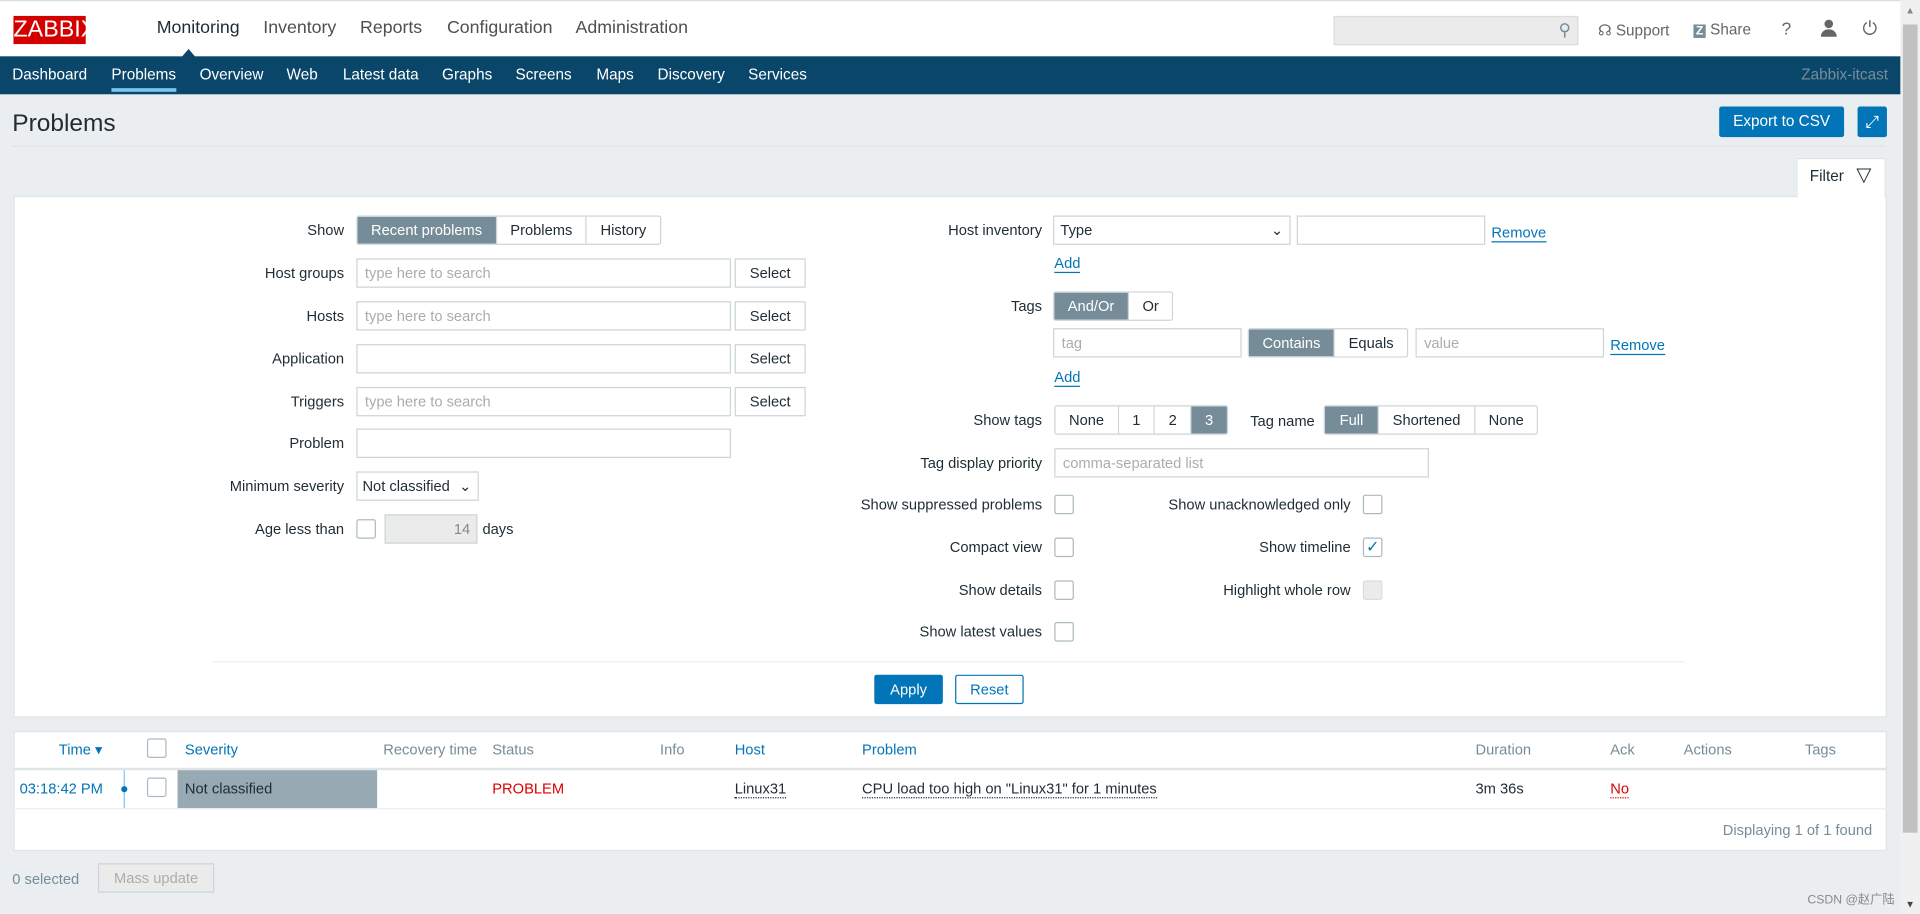  What do you see at coordinates (1371, 343) in the screenshot?
I see `tag-equals: Equals` at bounding box center [1371, 343].